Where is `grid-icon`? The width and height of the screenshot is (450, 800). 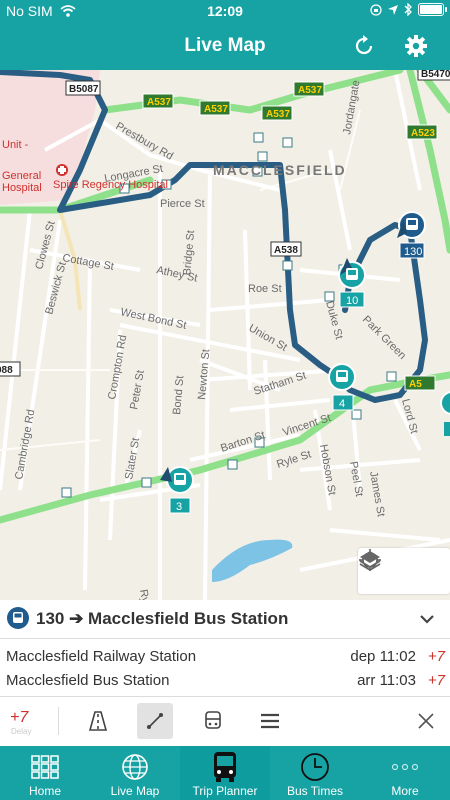
grid-icon is located at coordinates (45, 767).